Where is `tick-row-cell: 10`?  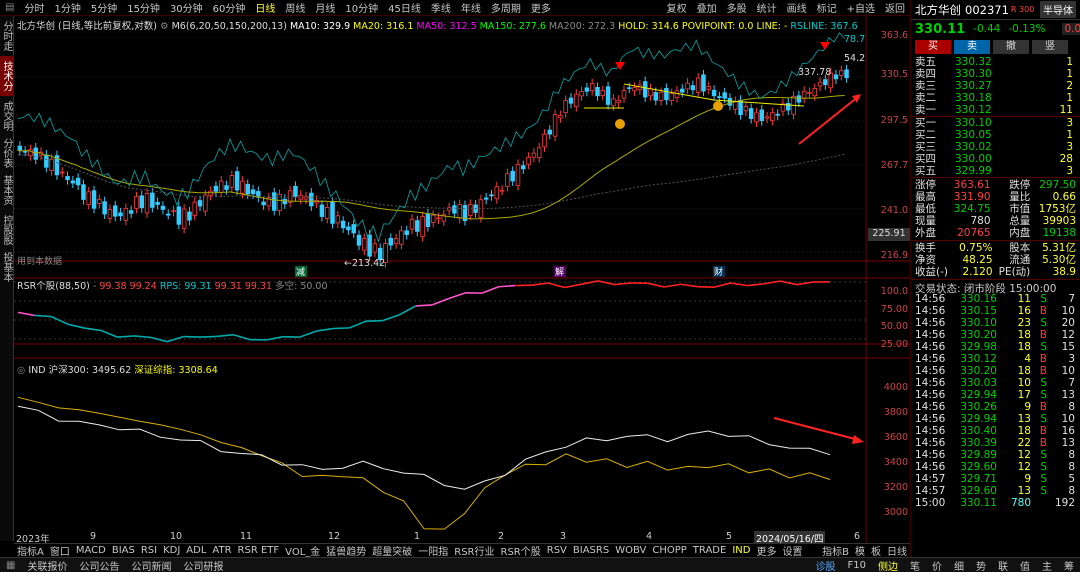
tick-row-cell: 10 is located at coordinates (1024, 383).